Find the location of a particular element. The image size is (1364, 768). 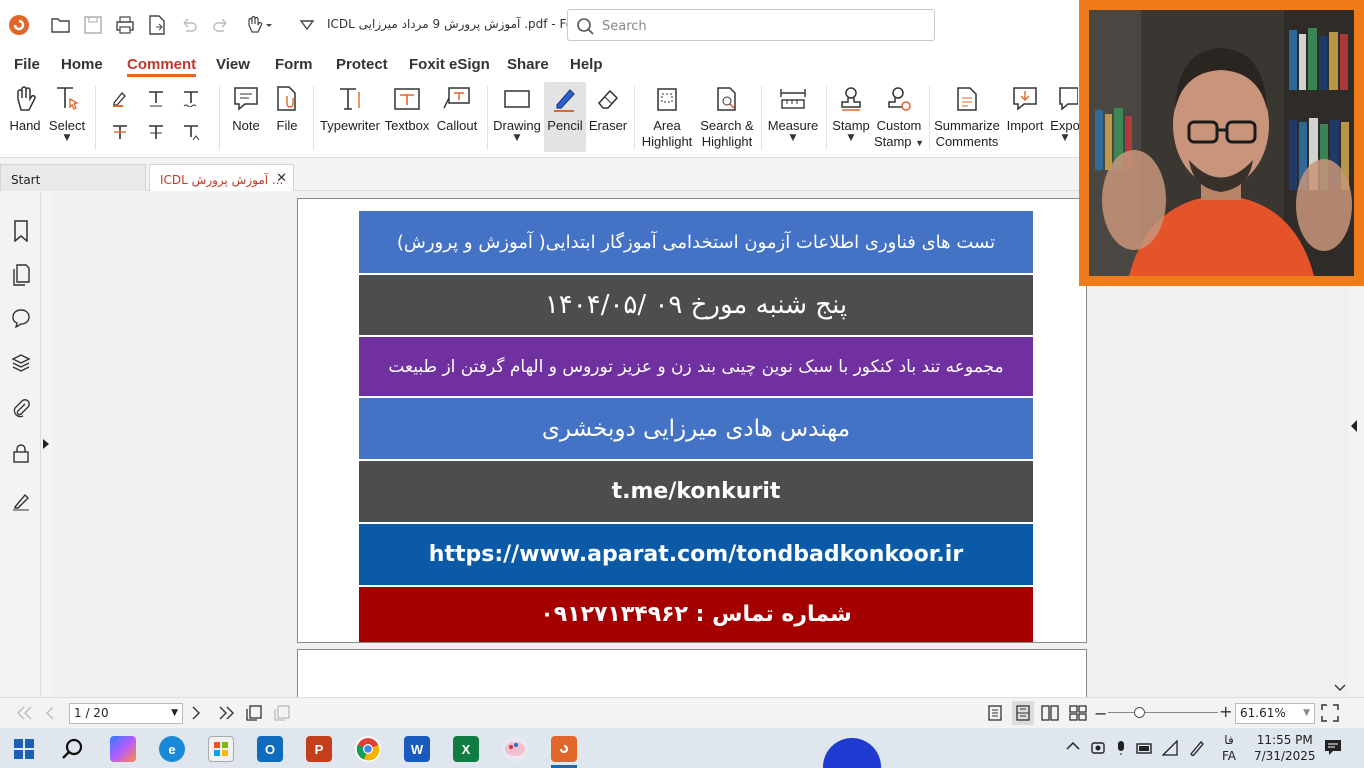

store-icon is located at coordinates (221, 749).